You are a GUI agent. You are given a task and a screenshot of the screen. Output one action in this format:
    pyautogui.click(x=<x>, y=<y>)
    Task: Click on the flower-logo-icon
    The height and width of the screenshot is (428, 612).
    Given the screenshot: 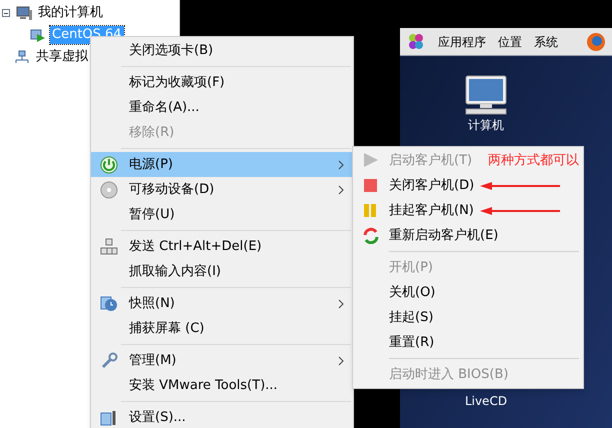 What is the action you would take?
    pyautogui.click(x=416, y=41)
    